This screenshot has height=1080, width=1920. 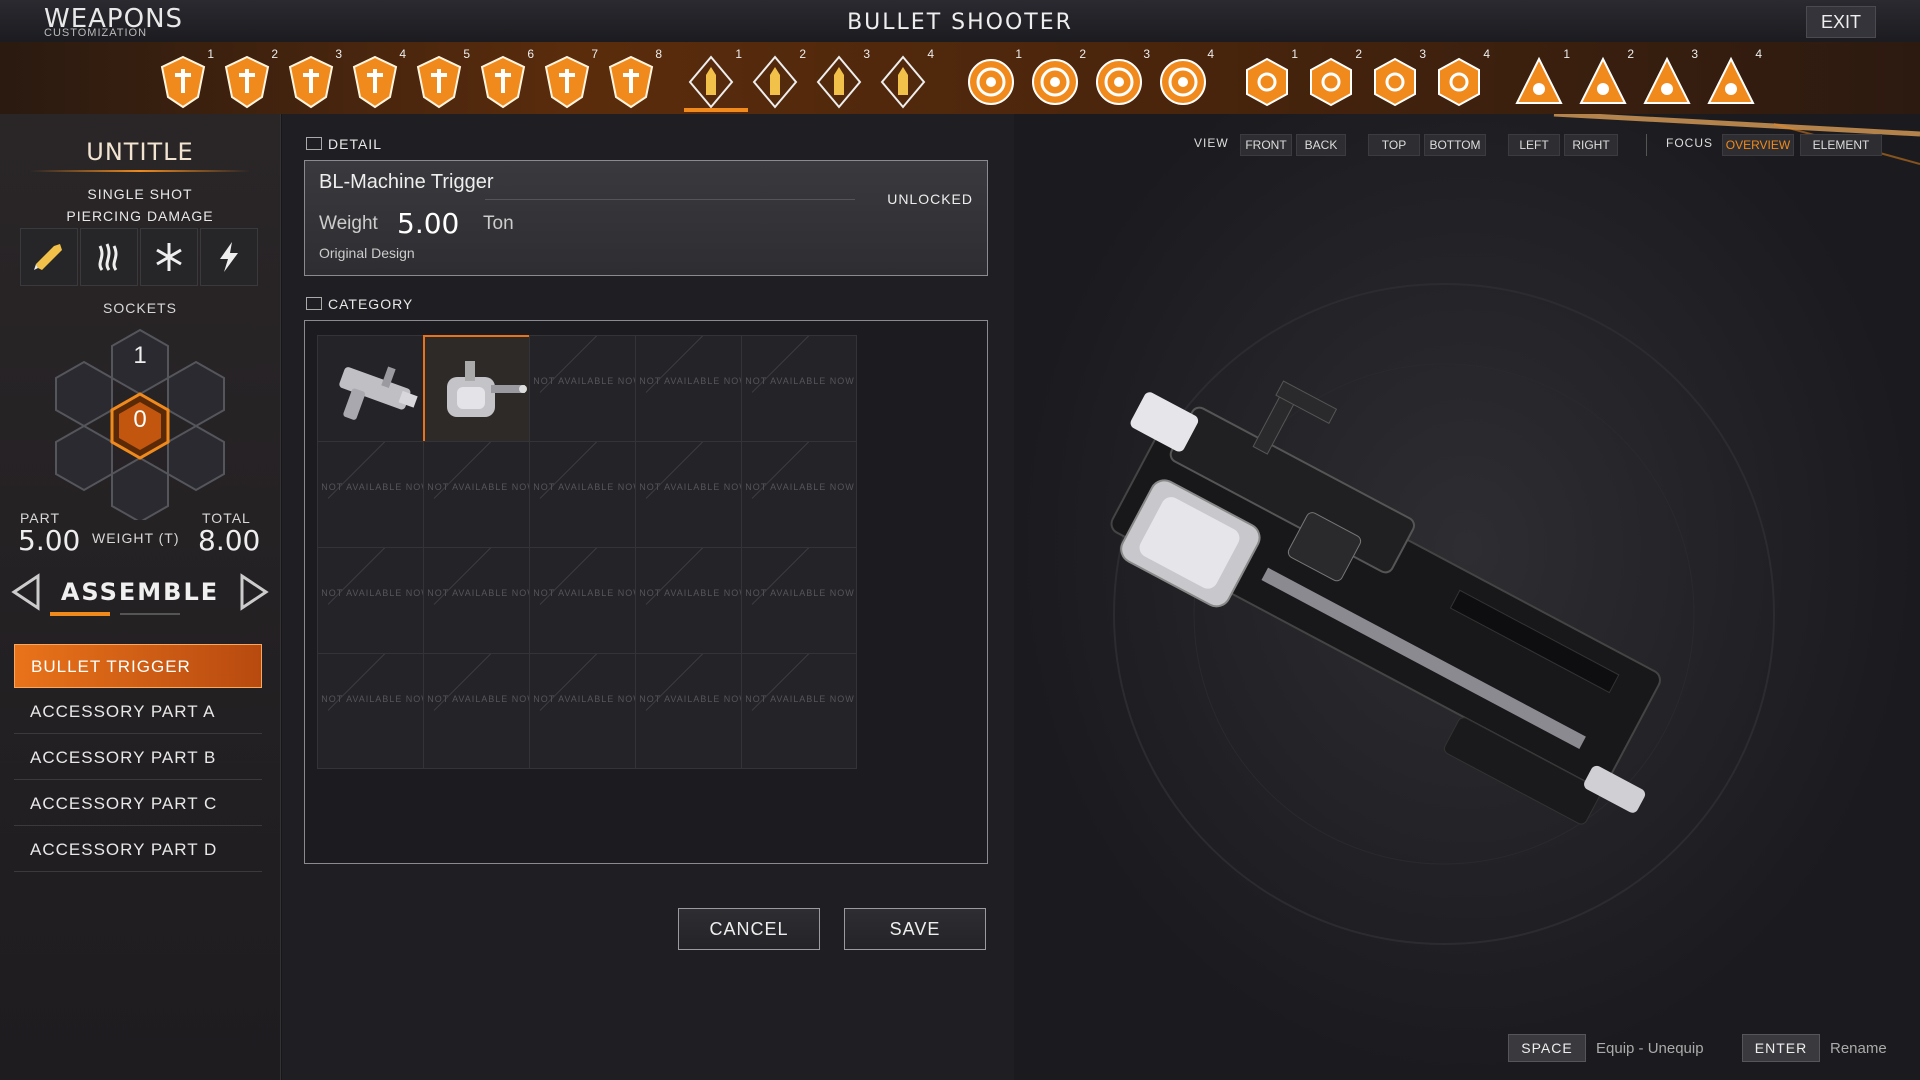 I want to click on slot-hex-3: 3, so click(x=1397, y=77).